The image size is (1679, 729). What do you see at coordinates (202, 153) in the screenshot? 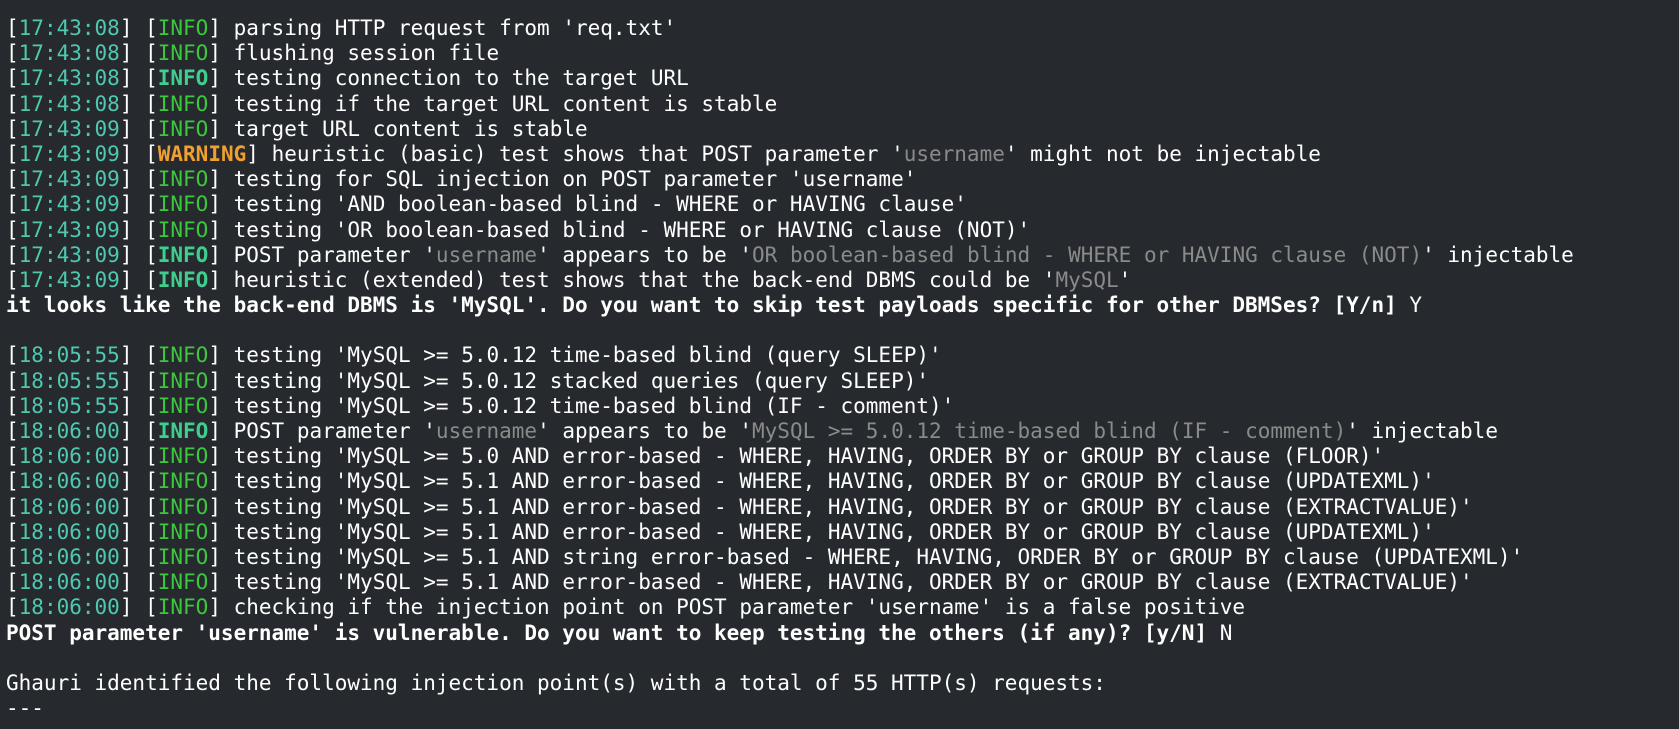
I see `log-level: WARNING` at bounding box center [202, 153].